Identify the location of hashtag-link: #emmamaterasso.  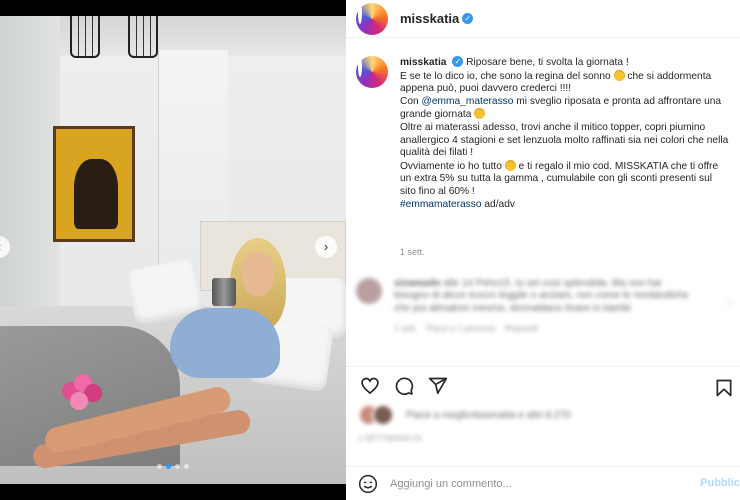
(441, 204).